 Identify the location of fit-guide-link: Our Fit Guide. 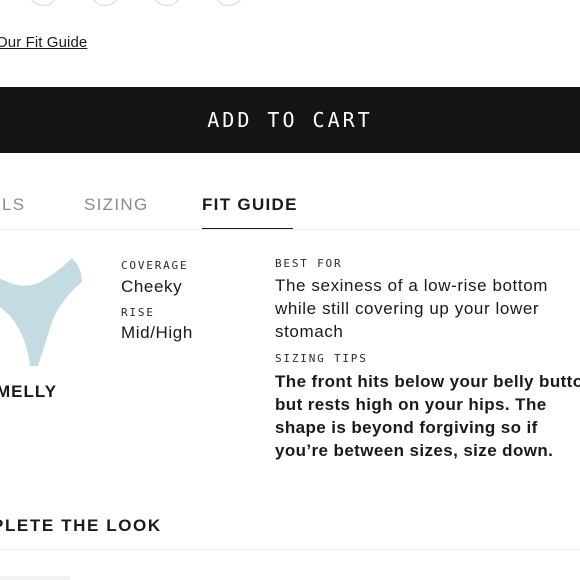
(43, 42).